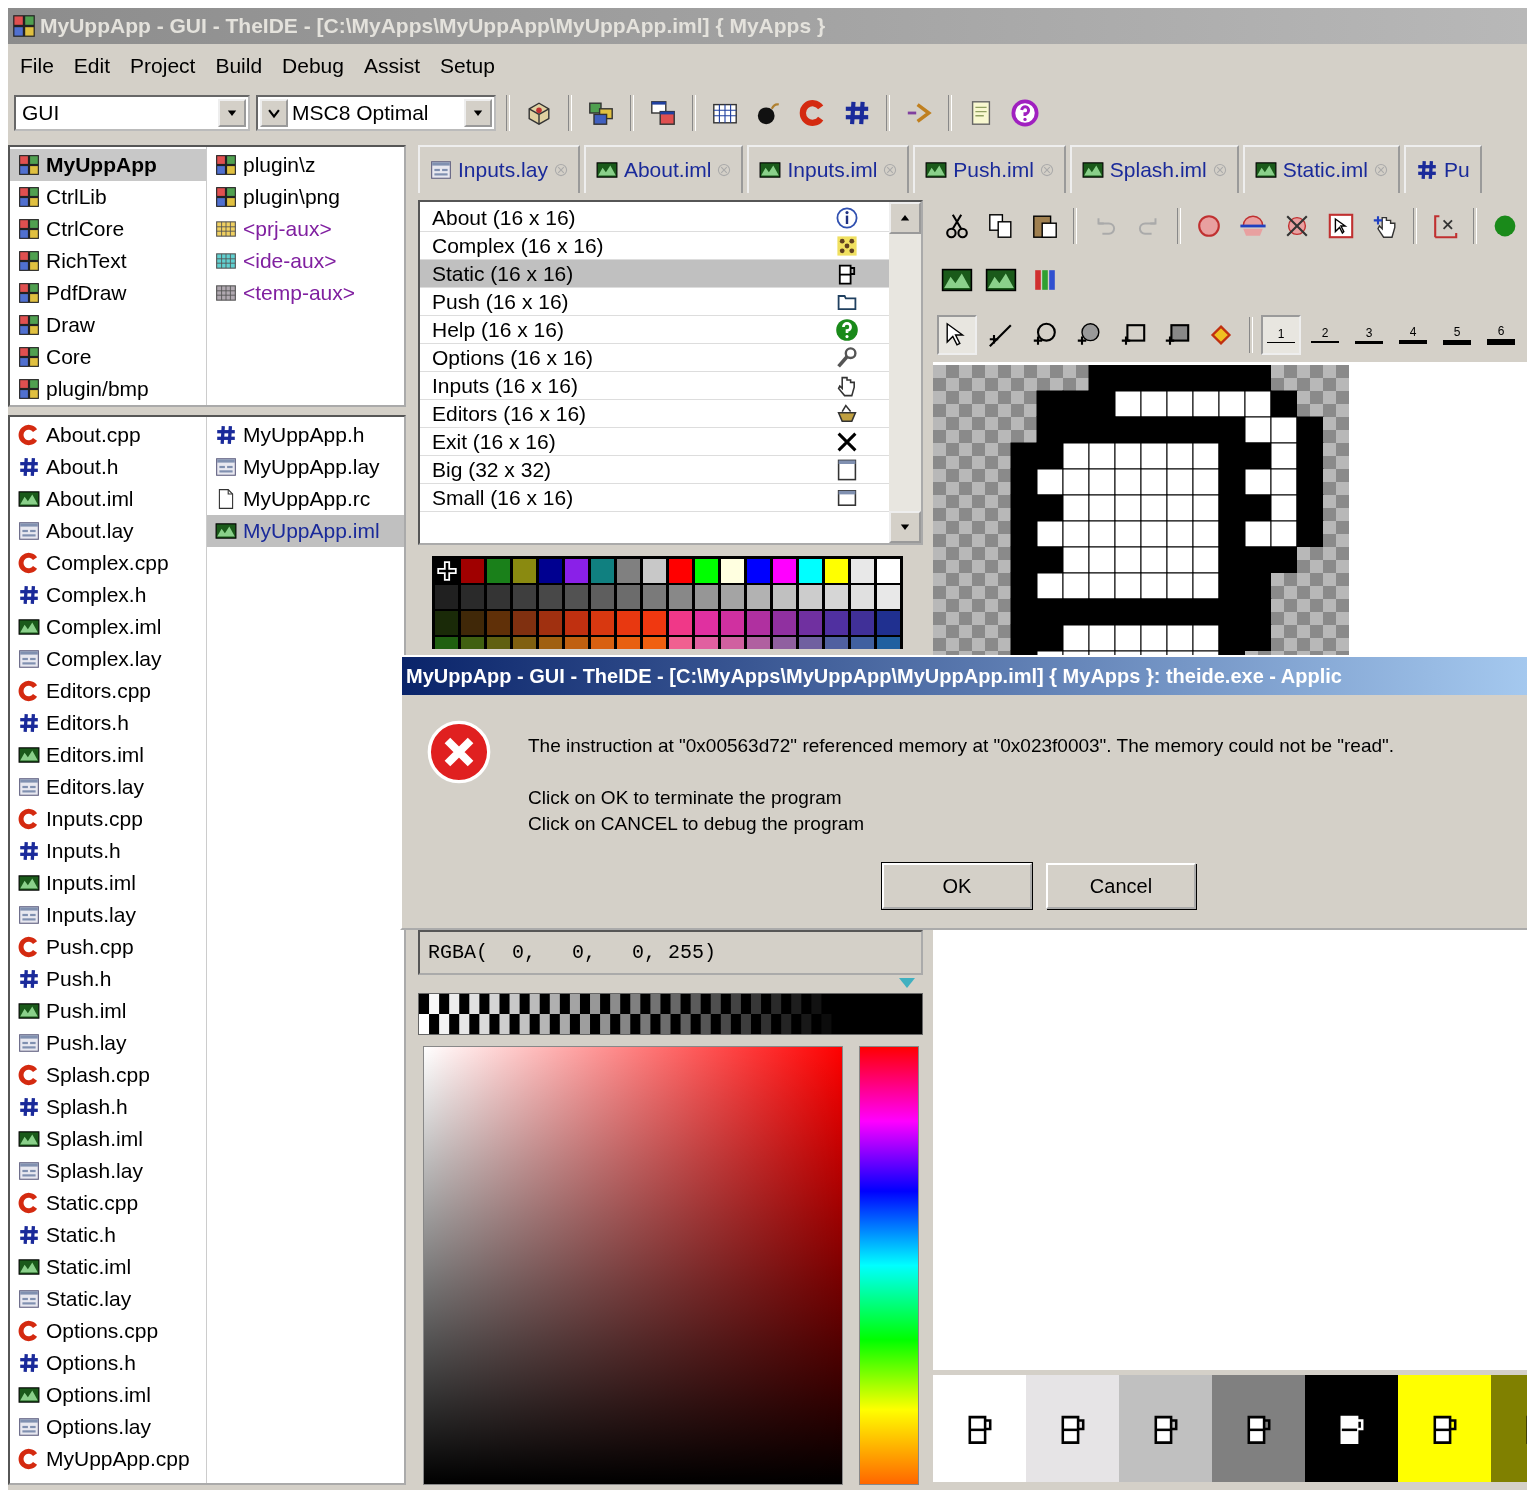 The height and width of the screenshot is (1490, 1527). I want to click on file-entry: Complex.cpp, so click(108, 563).